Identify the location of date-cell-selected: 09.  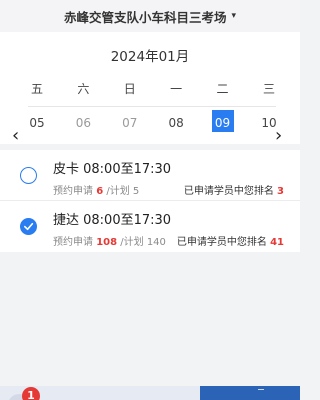
(223, 121).